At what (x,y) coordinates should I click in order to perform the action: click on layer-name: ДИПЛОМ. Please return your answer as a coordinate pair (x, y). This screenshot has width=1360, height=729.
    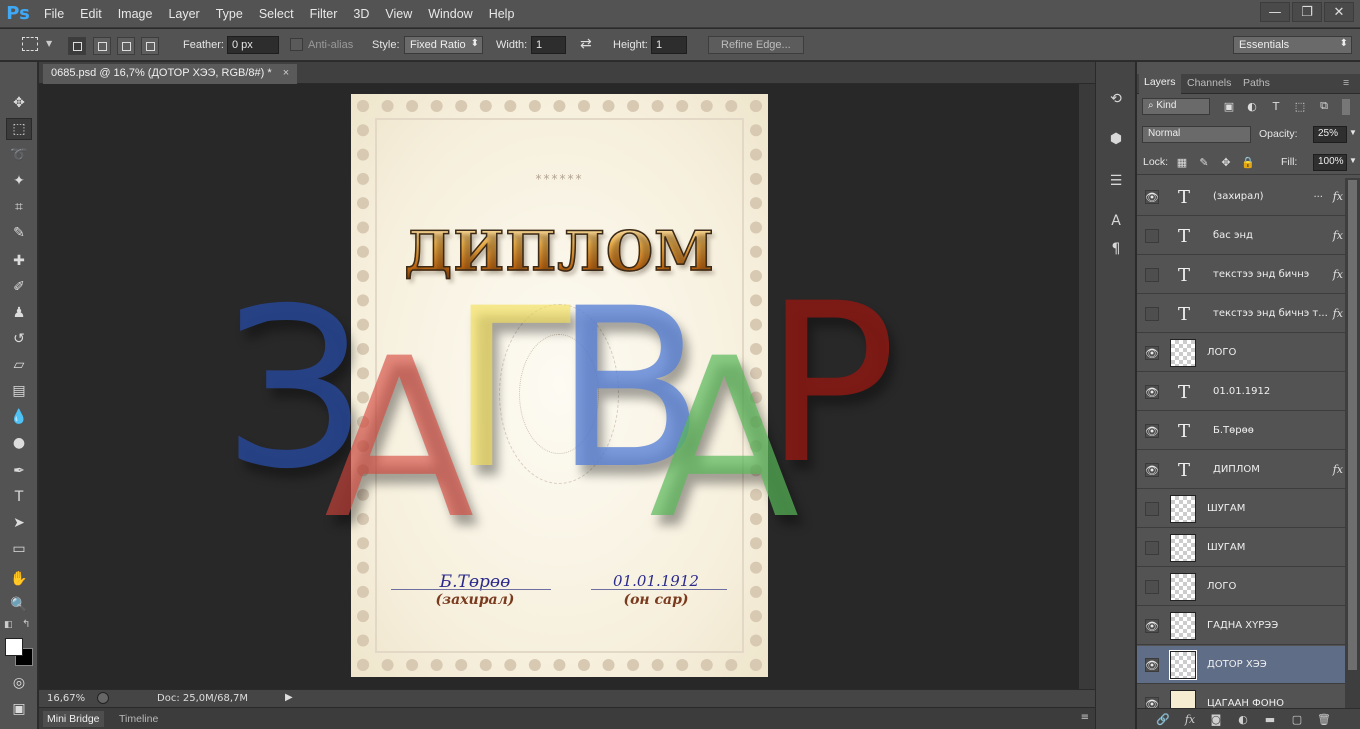
    Looking at the image, I should click on (1273, 469).